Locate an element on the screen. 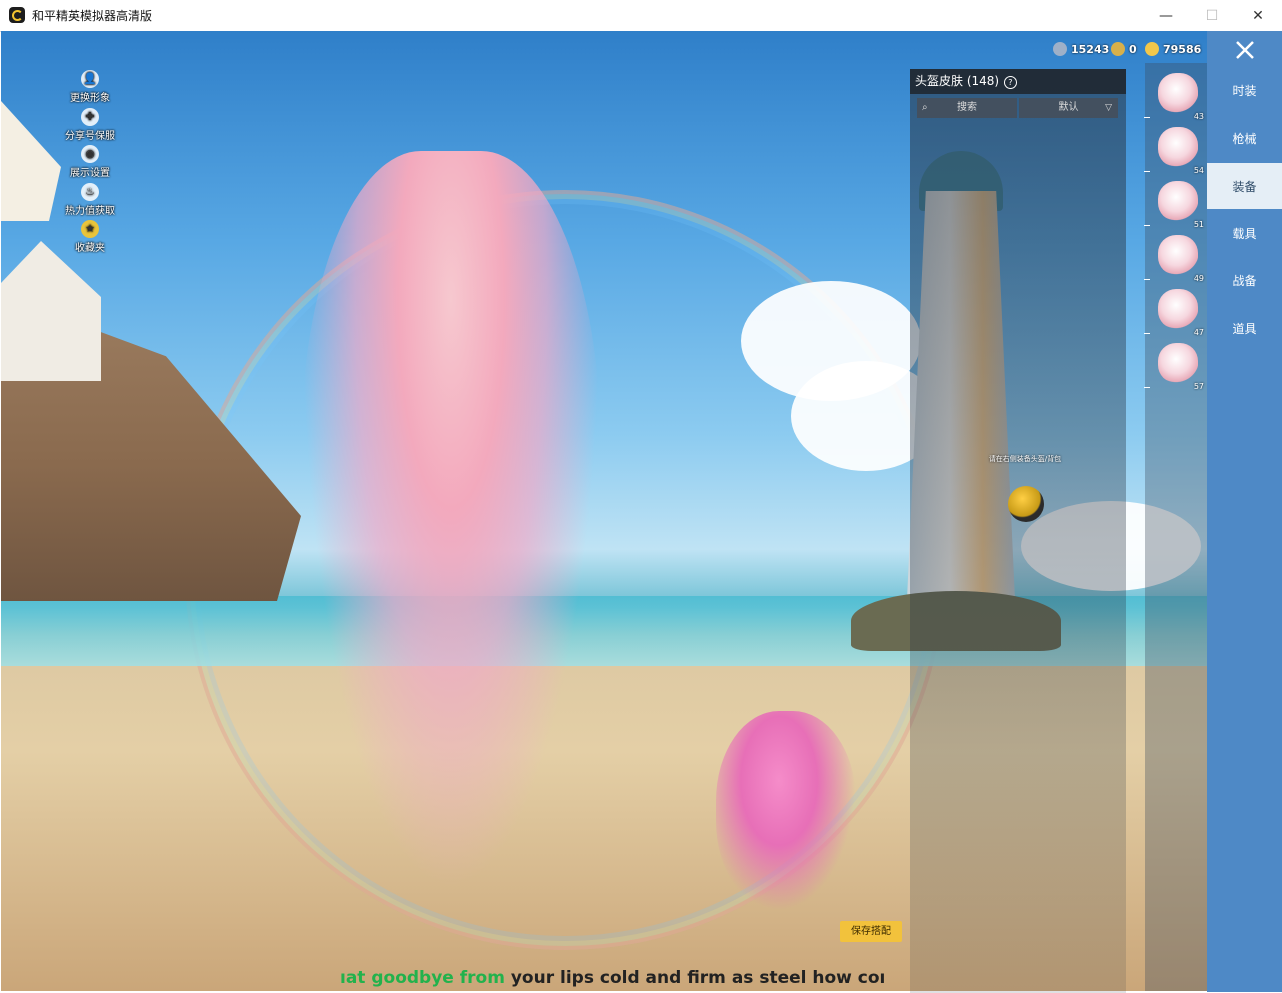  ship-sail is located at coordinates (31, 161).